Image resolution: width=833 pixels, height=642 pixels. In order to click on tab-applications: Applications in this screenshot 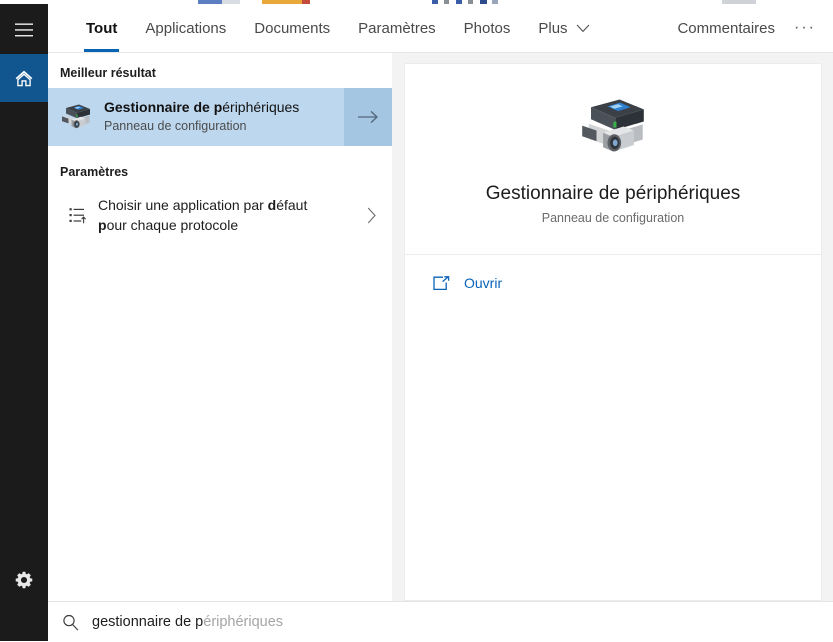, I will do `click(185, 28)`.